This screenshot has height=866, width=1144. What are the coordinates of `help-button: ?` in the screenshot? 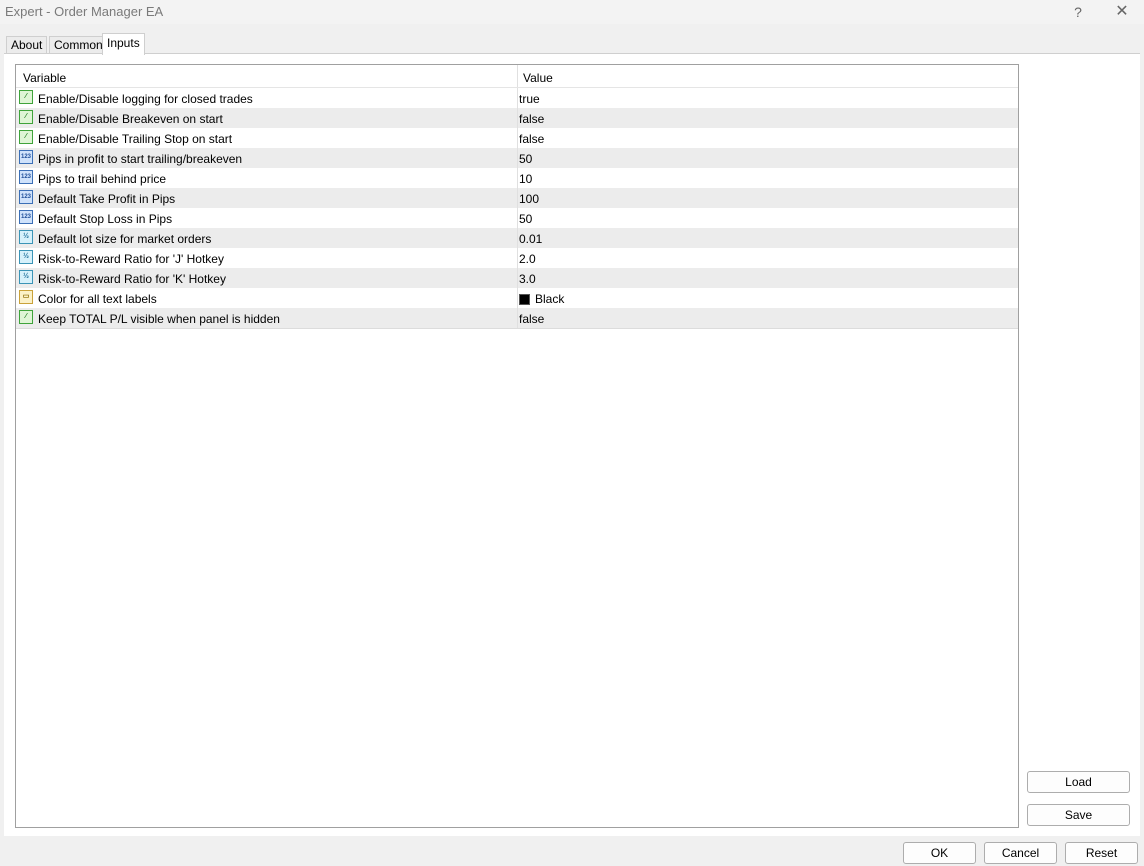 It's located at (1078, 12).